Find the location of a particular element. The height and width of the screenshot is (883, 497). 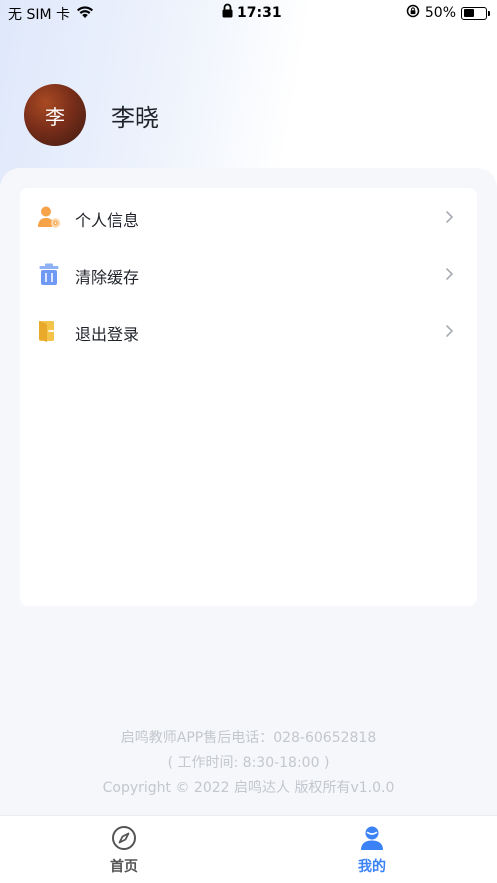

tab-label: 我的 is located at coordinates (372, 867).